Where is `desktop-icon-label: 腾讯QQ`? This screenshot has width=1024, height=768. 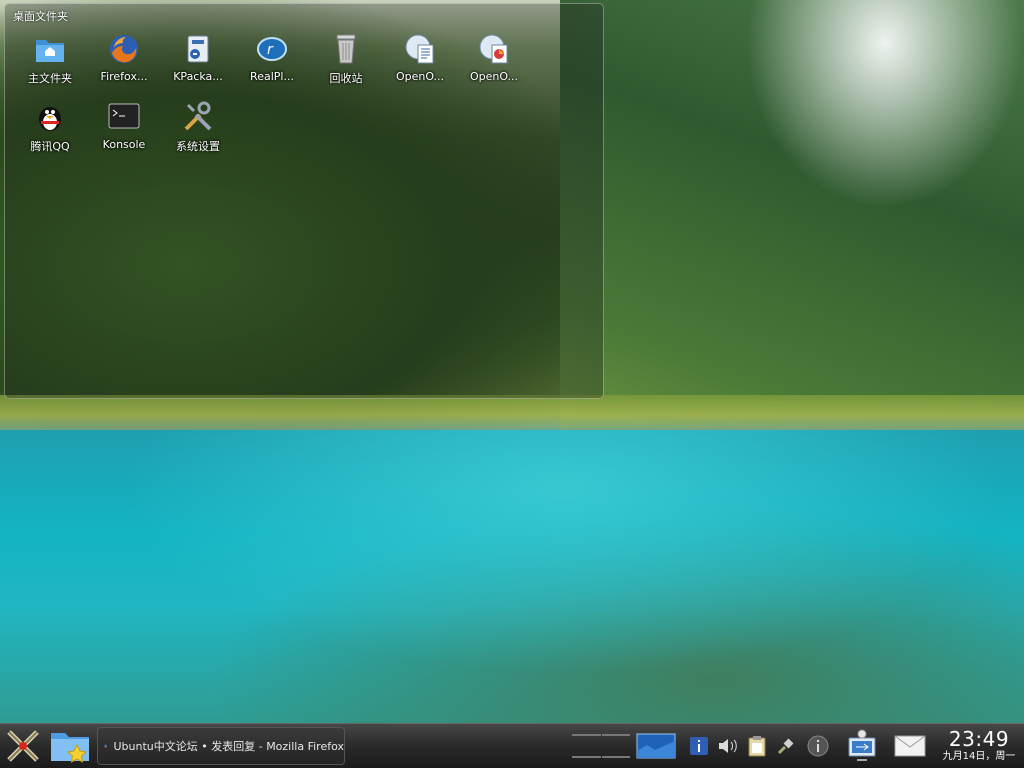 desktop-icon-label: 腾讯QQ is located at coordinates (50, 146).